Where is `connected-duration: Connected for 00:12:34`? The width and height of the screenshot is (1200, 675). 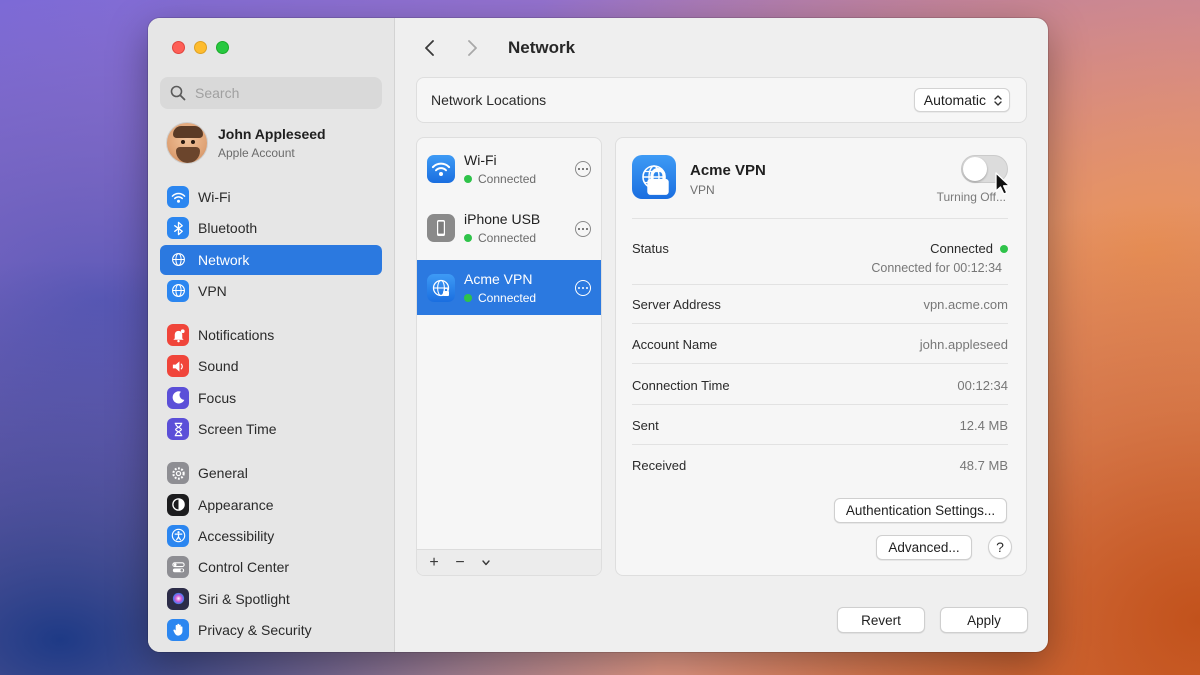
connected-duration: Connected for 00:12:34 is located at coordinates (936, 268).